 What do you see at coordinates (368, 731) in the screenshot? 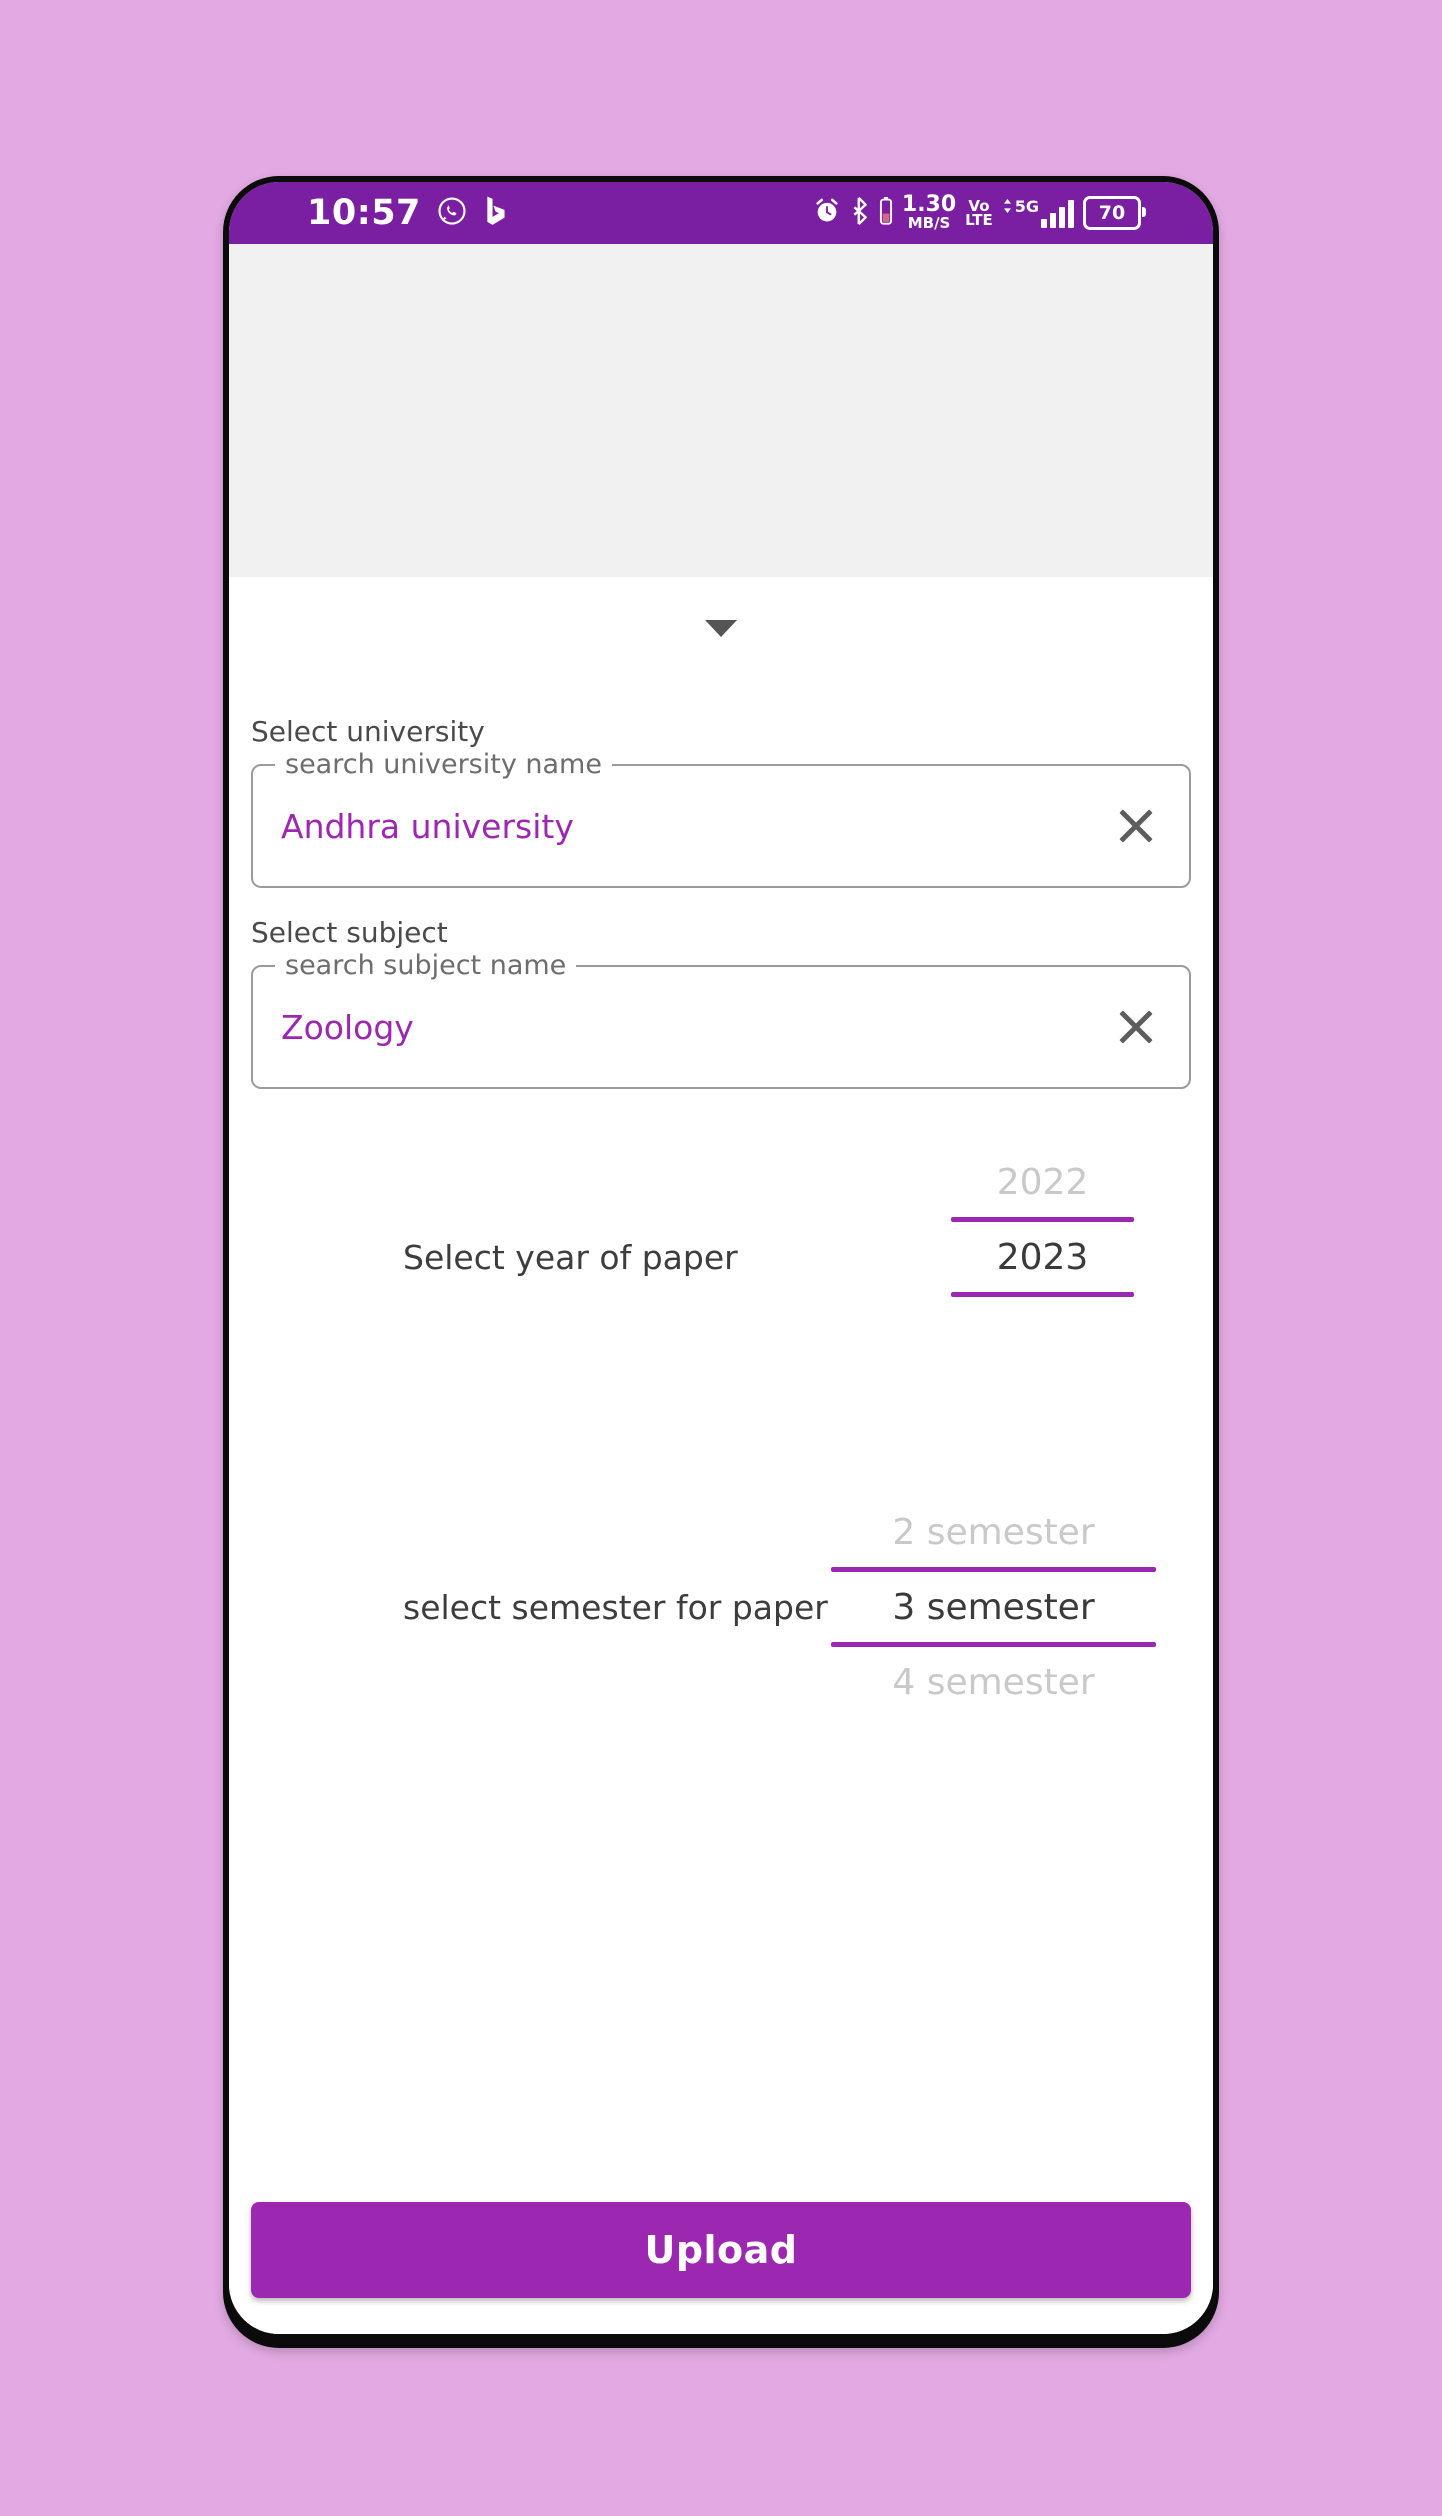
I see `university-heading: Select university` at bounding box center [368, 731].